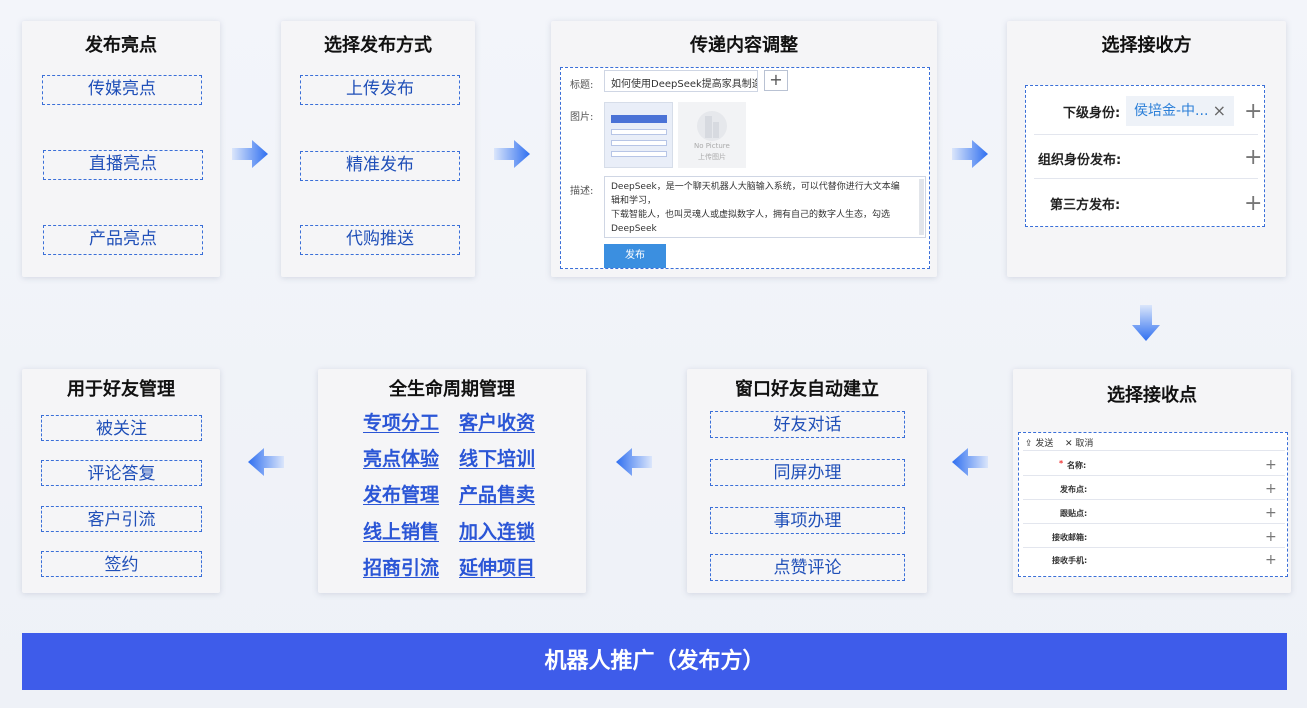 This screenshot has width=1307, height=708. What do you see at coordinates (1271, 489) in the screenshot?
I see `add-publish-point-icon: +` at bounding box center [1271, 489].